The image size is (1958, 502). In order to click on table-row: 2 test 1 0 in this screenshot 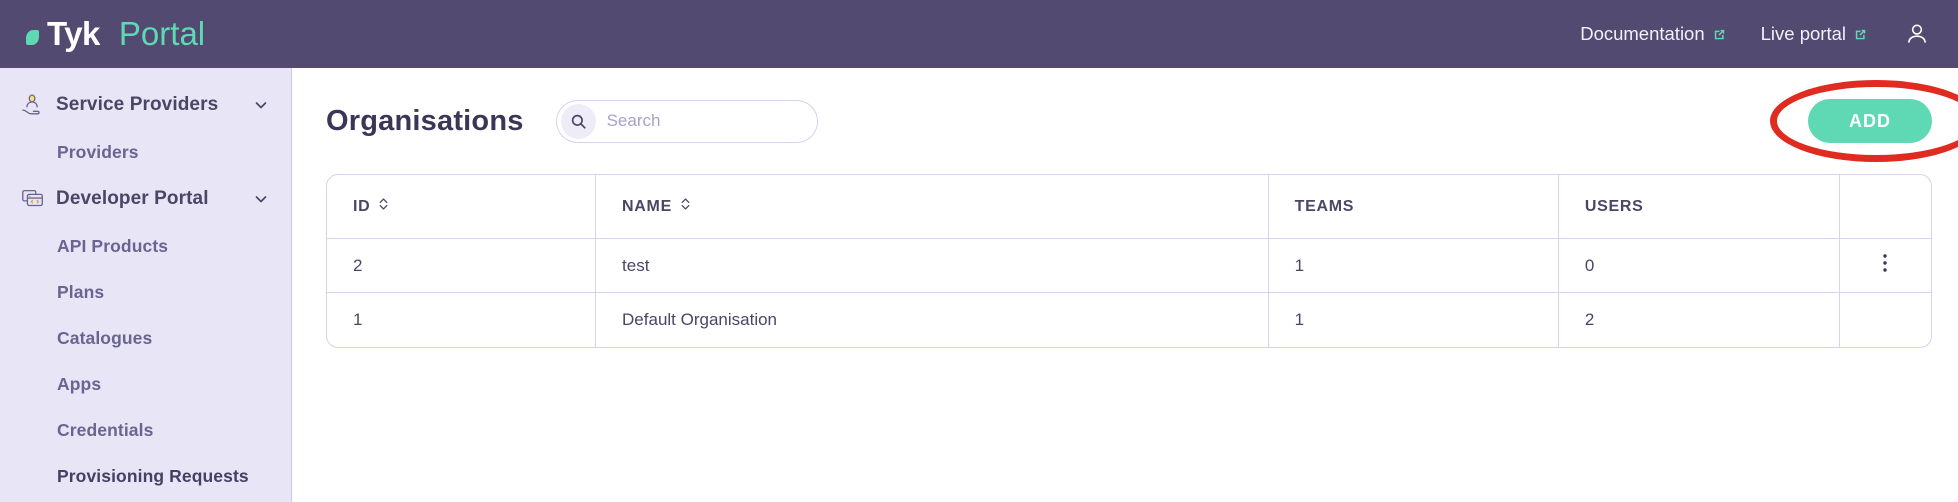, I will do `click(1129, 265)`.